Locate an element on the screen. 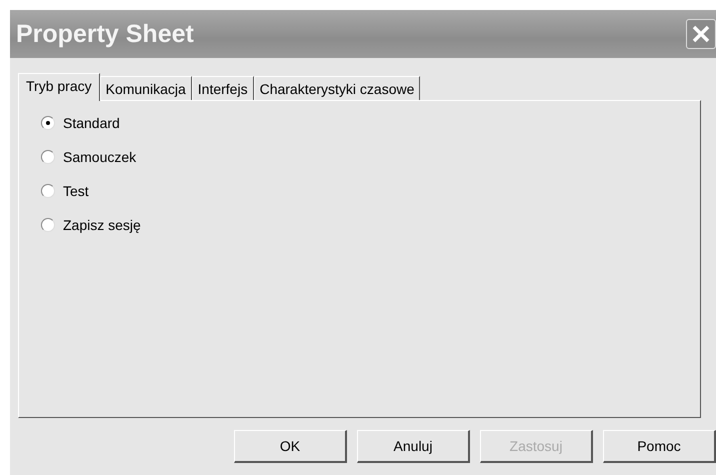 The width and height of the screenshot is (716, 475). close-button is located at coordinates (701, 34).